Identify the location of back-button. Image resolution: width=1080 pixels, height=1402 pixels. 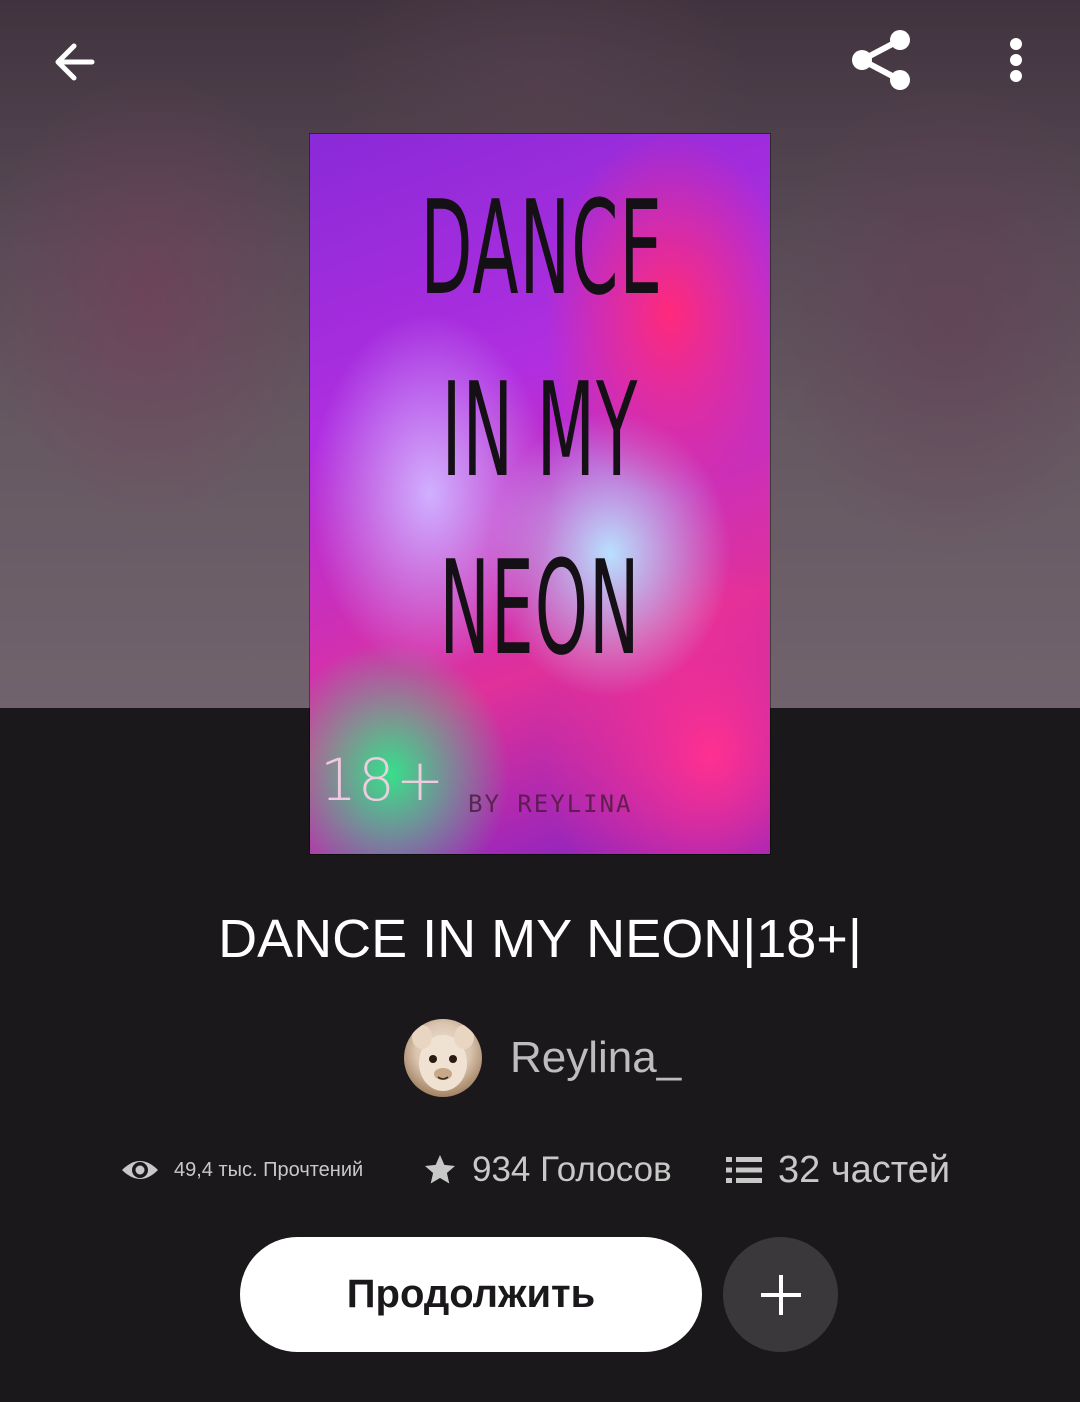
(74, 62).